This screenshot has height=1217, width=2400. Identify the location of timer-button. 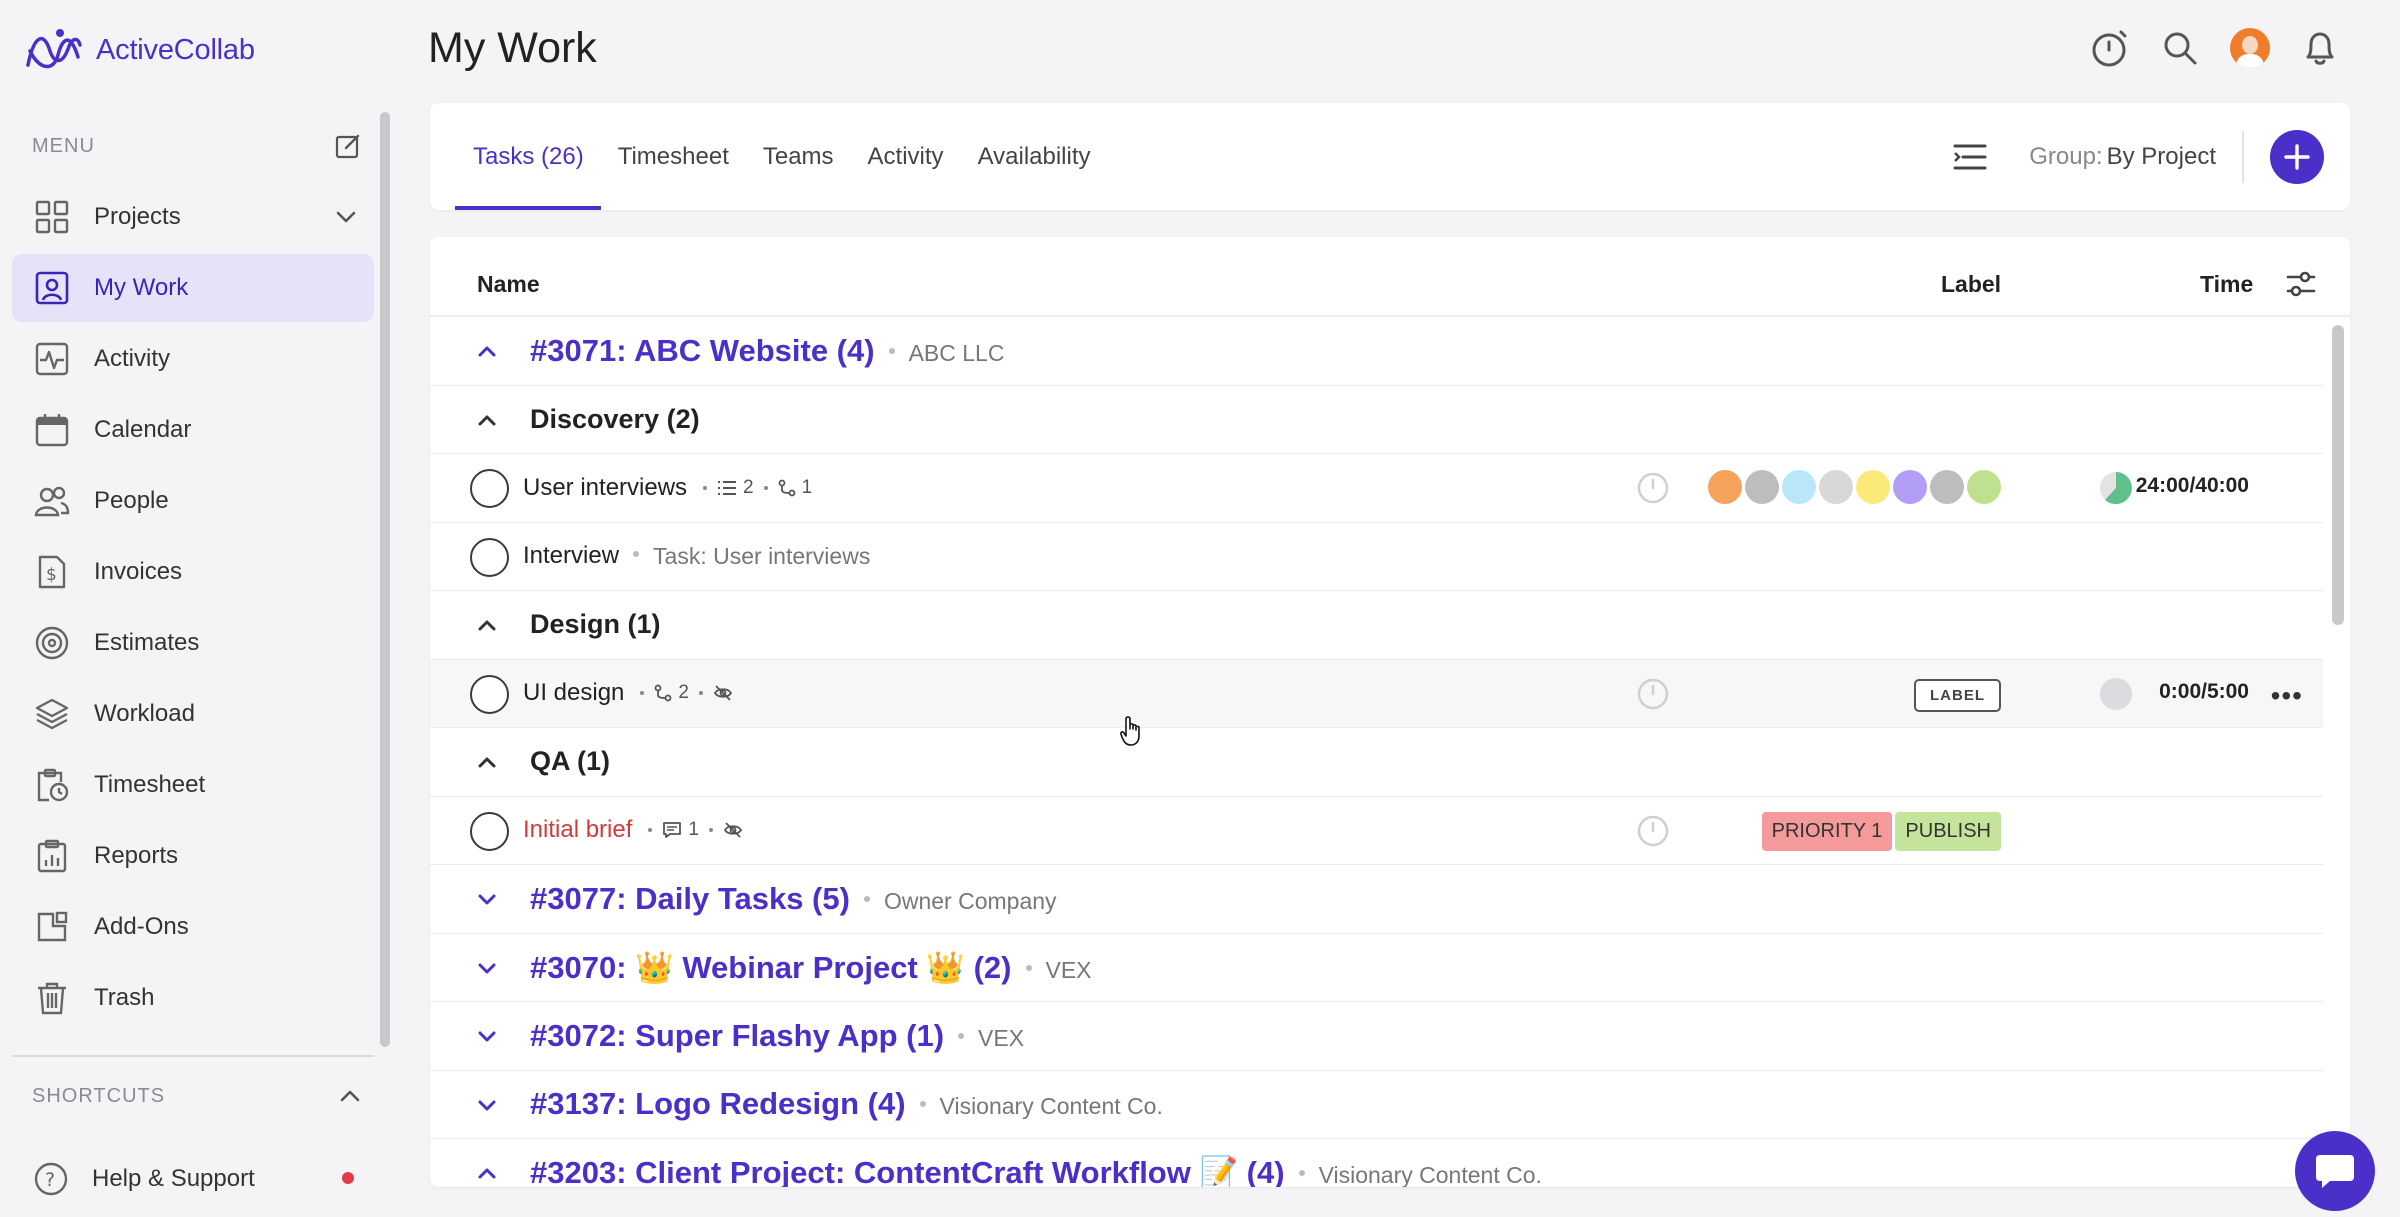
(2110, 48).